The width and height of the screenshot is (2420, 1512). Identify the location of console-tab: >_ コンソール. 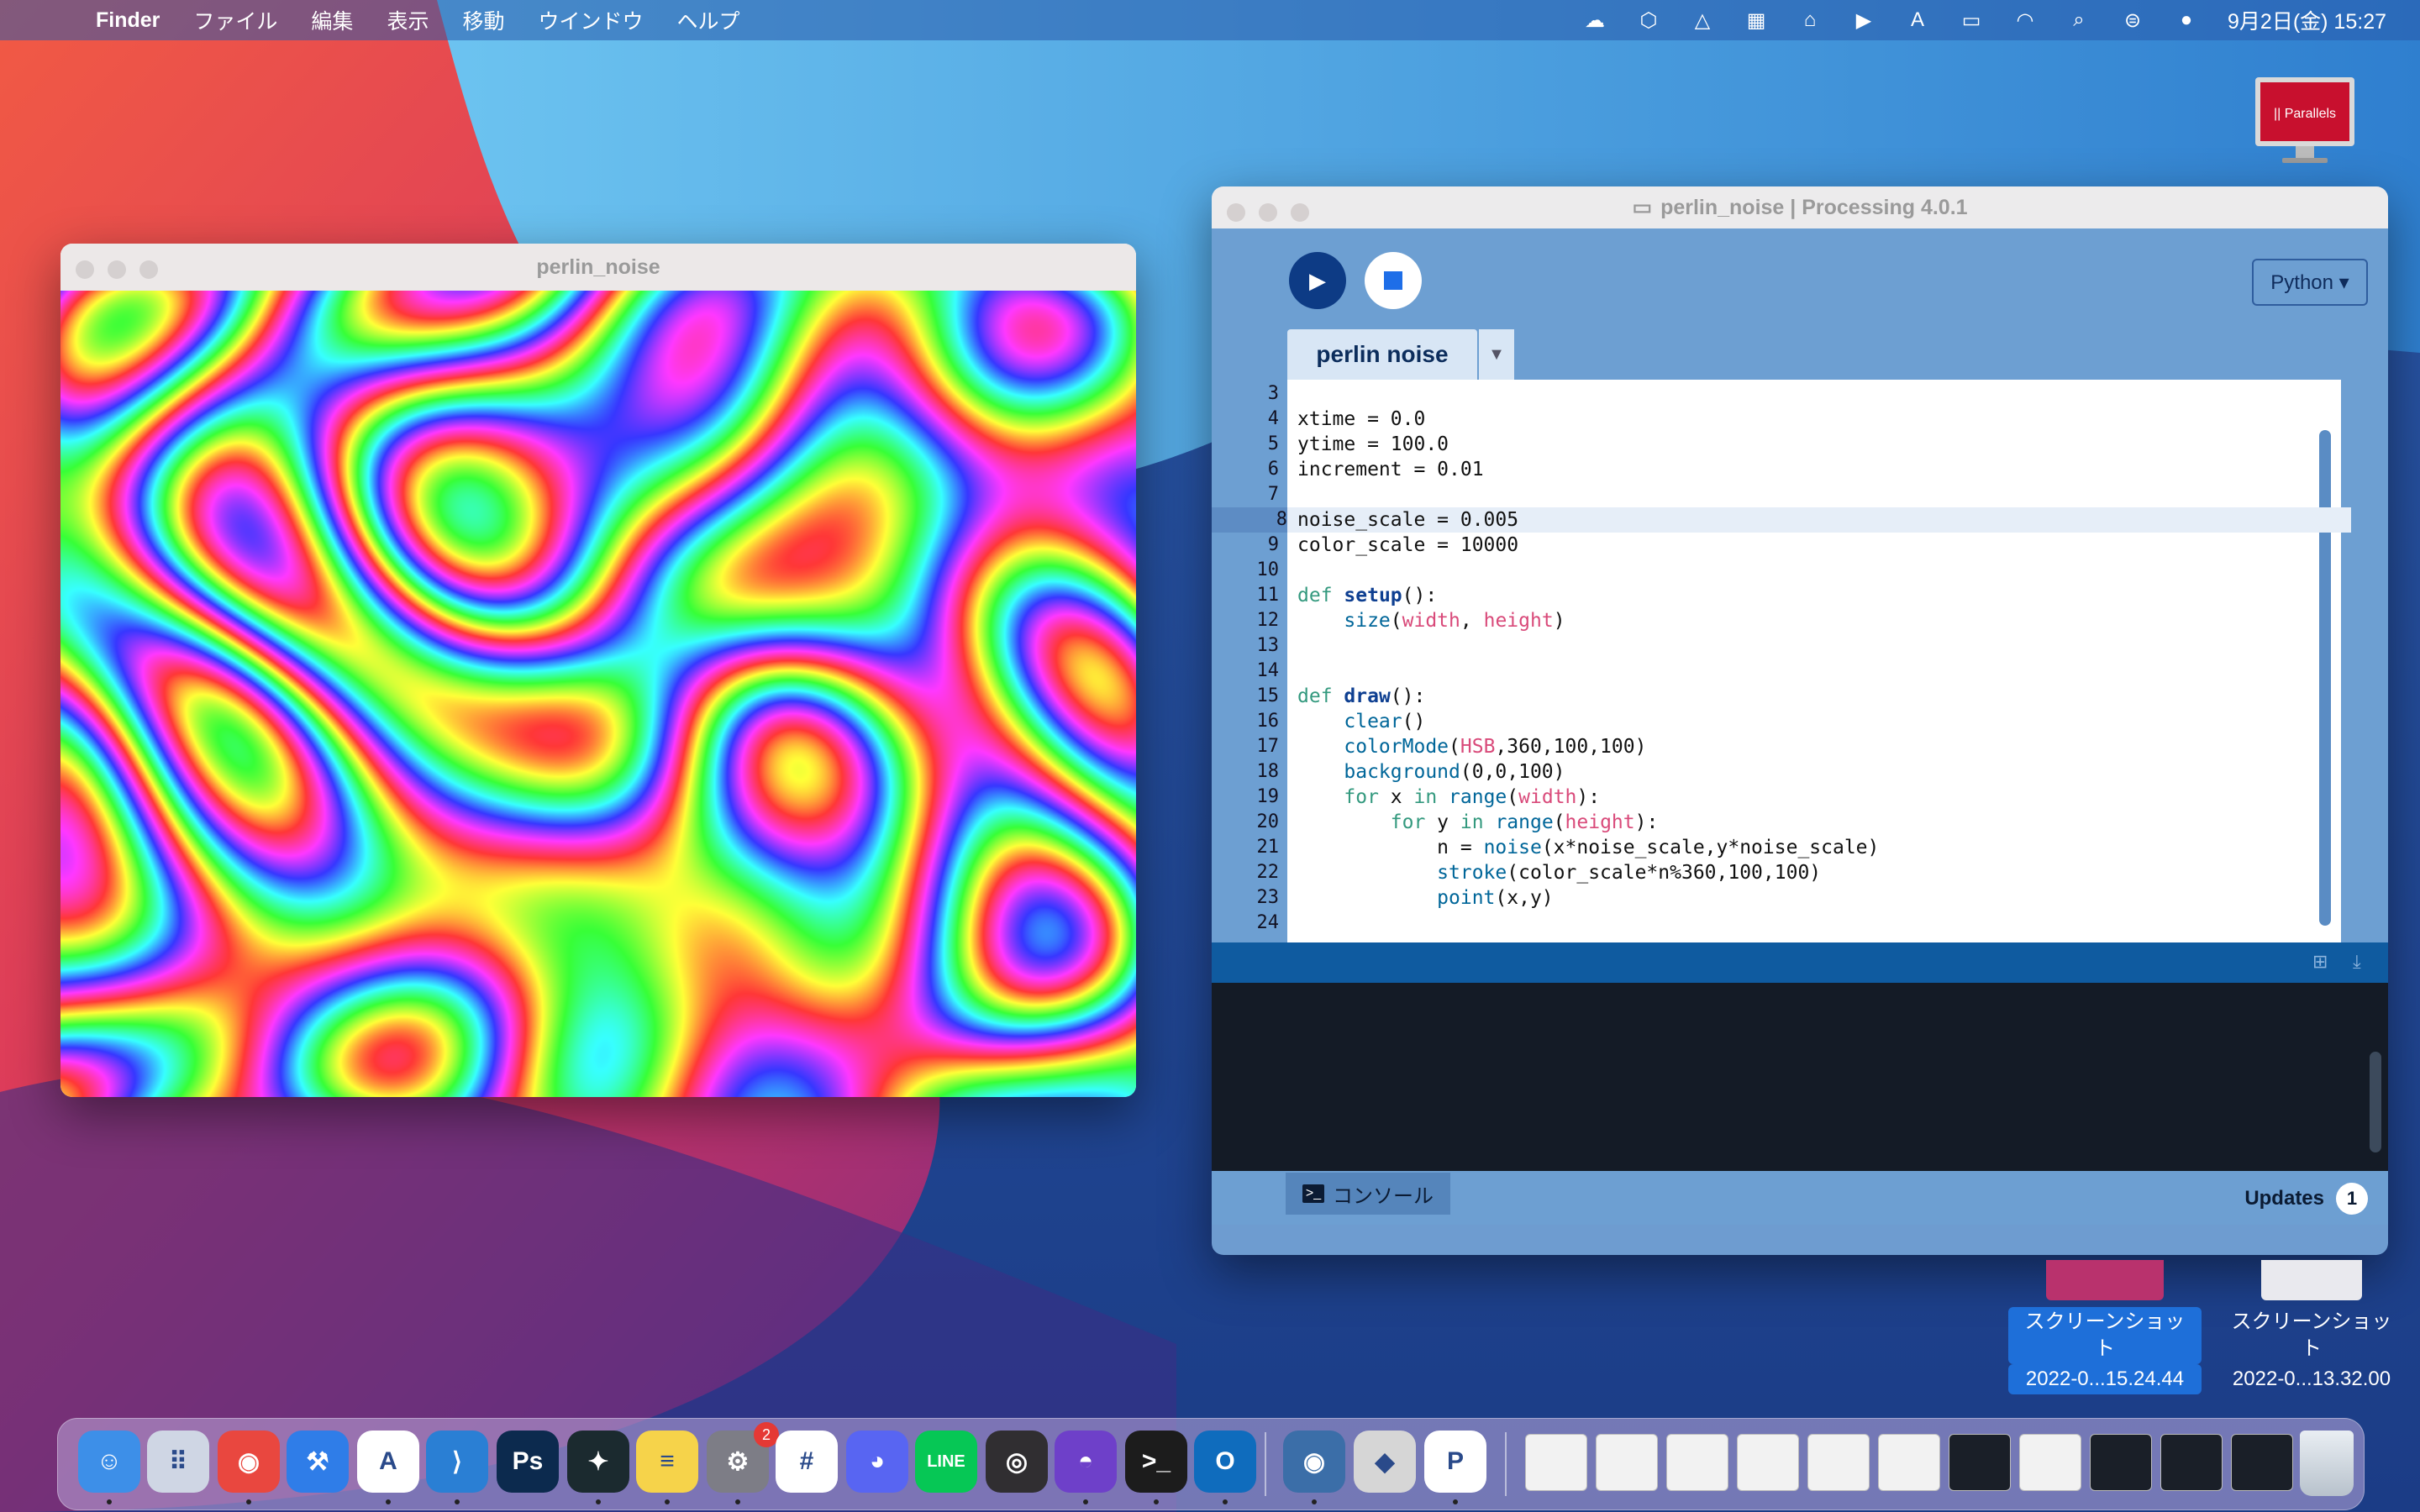
(1368, 1194).